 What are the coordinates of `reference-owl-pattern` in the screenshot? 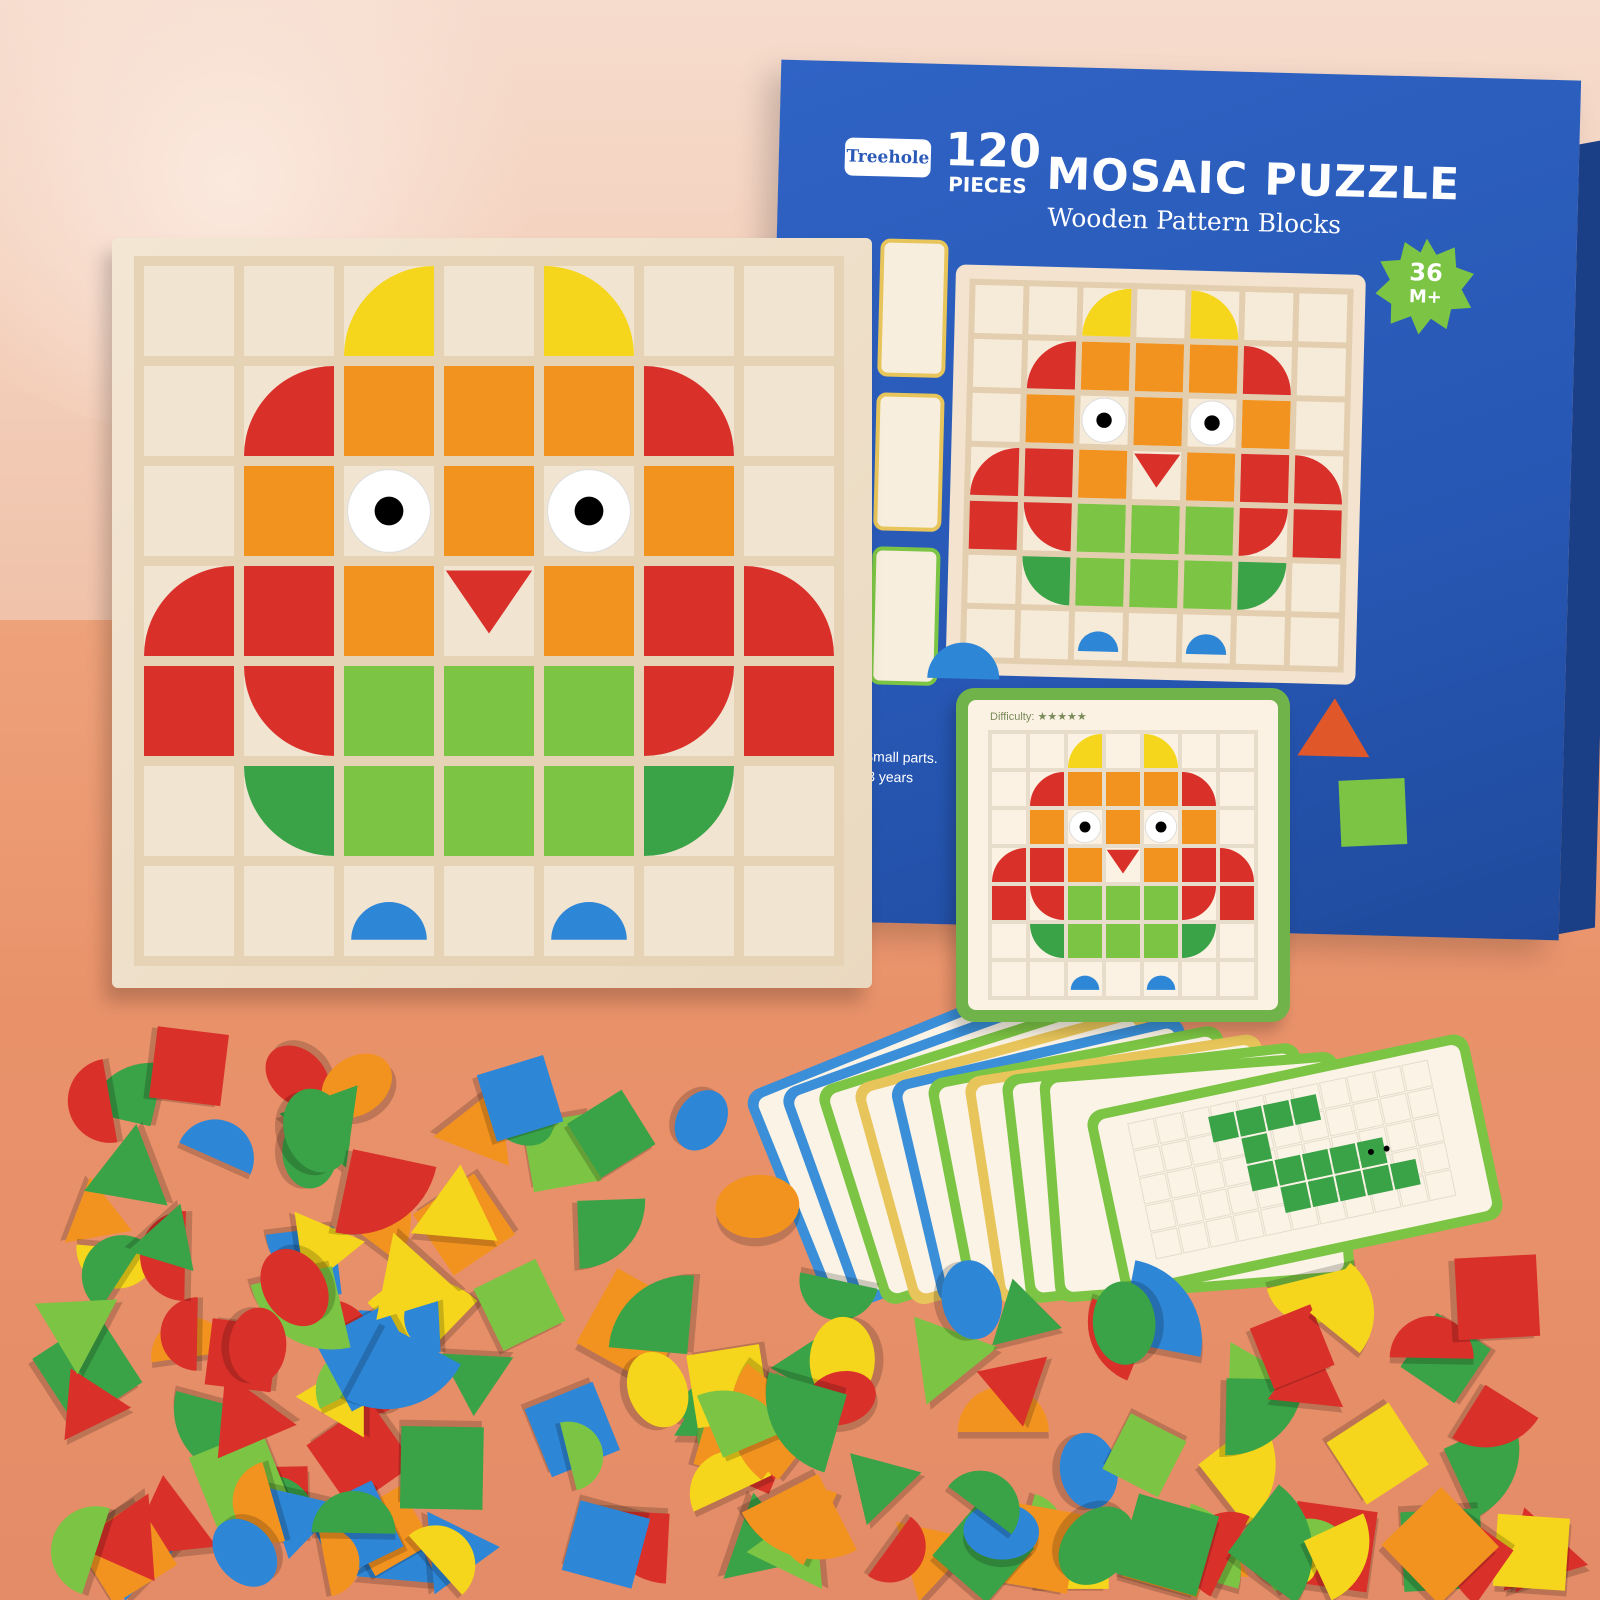 It's located at (1123, 865).